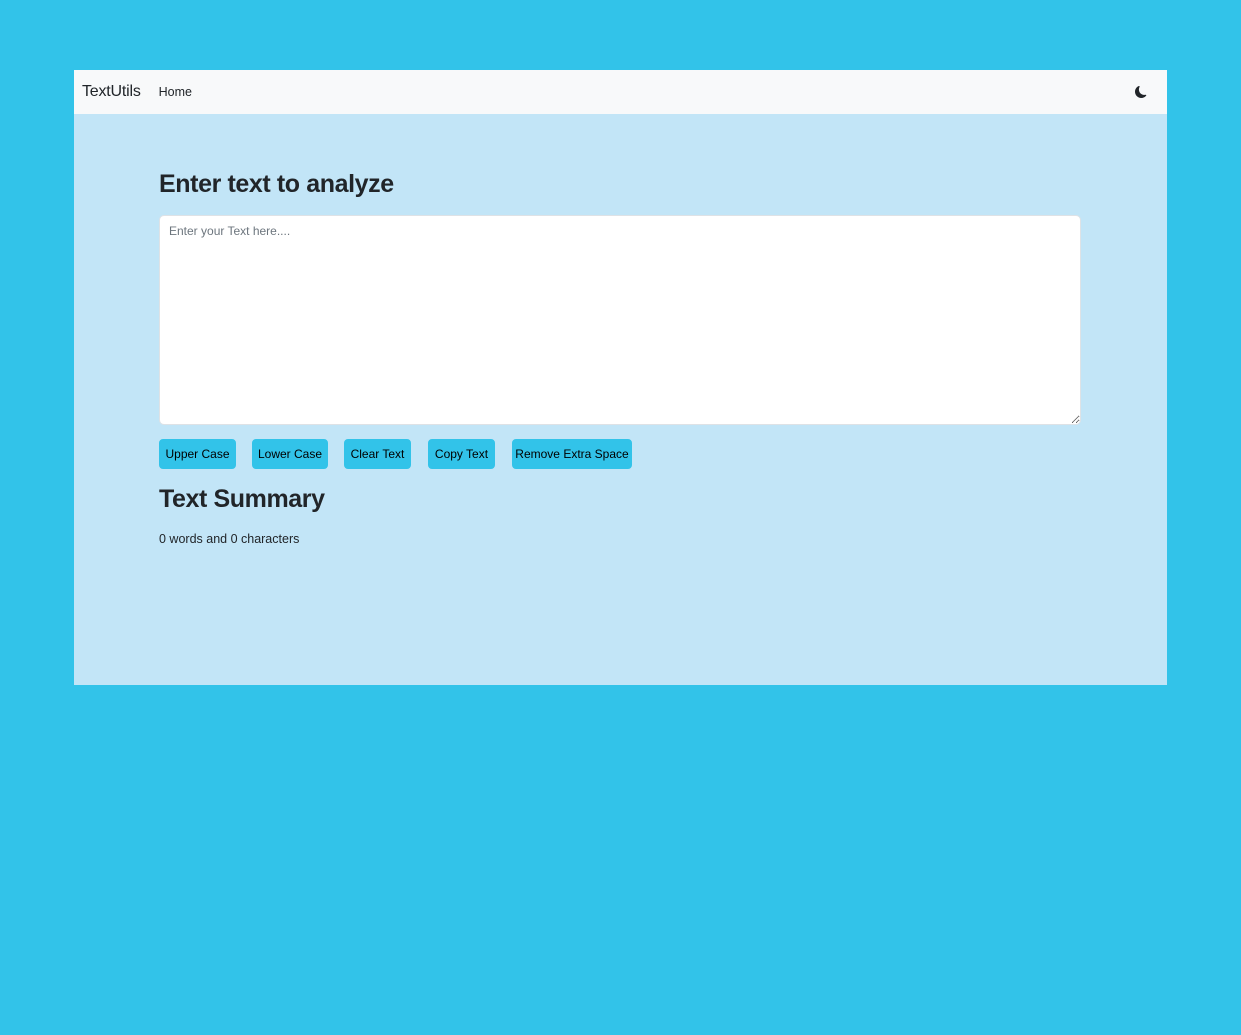  What do you see at coordinates (175, 92) in the screenshot?
I see `nav-link-home: Home` at bounding box center [175, 92].